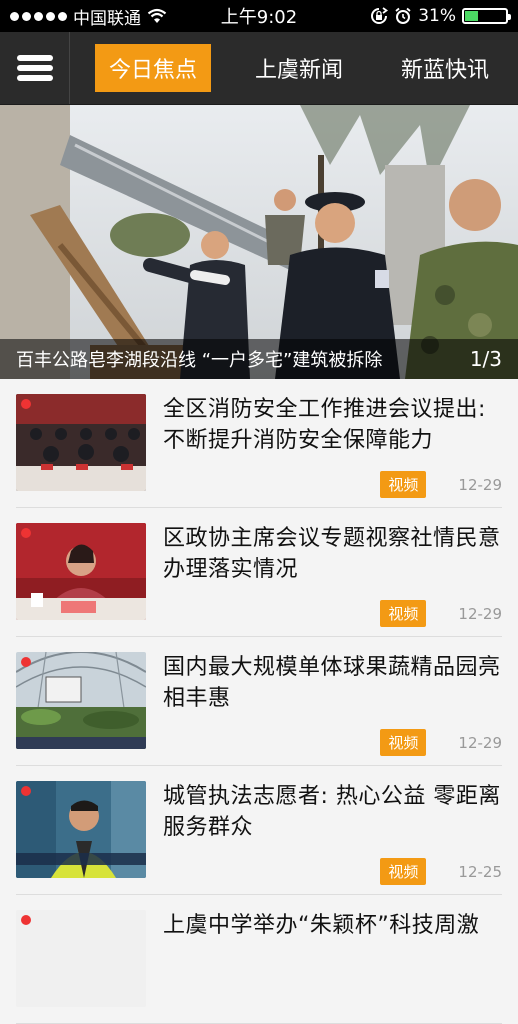 The width and height of the screenshot is (518, 1024). What do you see at coordinates (259, 16) in the screenshot?
I see `status-bar: 中国联通 上午9:02 31%` at bounding box center [259, 16].